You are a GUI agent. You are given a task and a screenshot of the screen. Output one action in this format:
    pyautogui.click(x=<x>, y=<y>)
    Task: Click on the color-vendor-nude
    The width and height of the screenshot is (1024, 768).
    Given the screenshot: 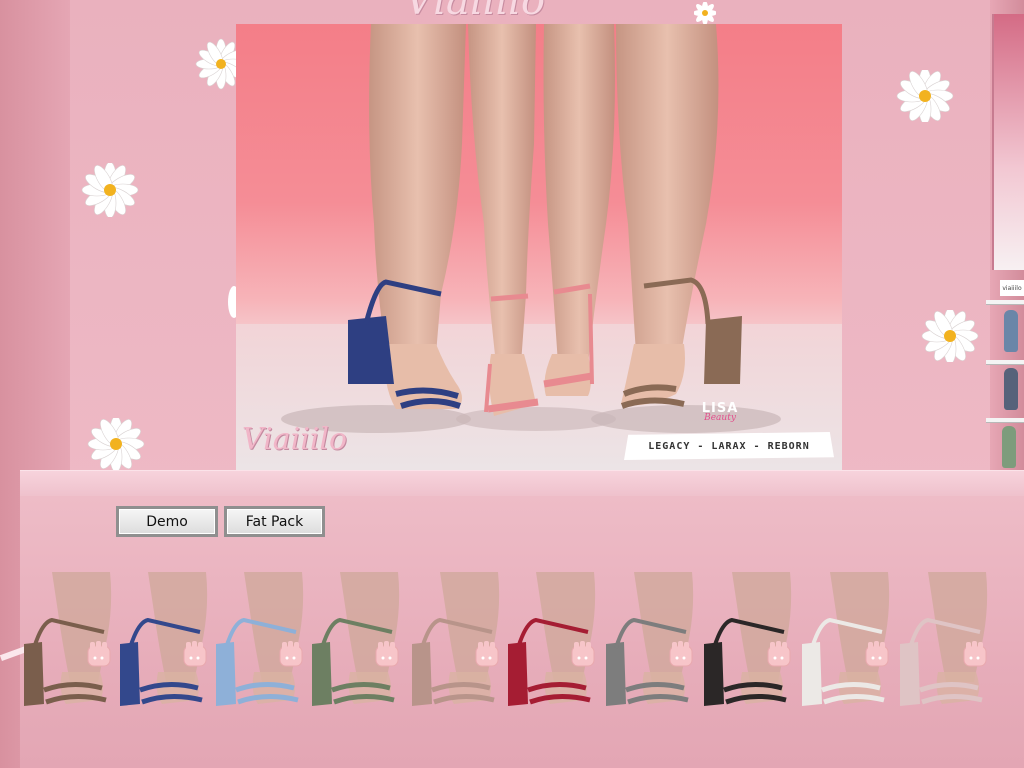 What is the action you would take?
    pyautogui.click(x=458, y=642)
    